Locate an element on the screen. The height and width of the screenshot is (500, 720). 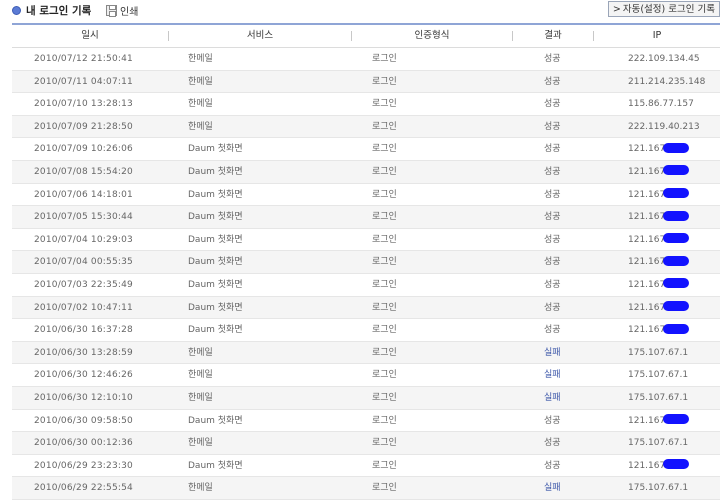
printer-icon is located at coordinates (111, 10).